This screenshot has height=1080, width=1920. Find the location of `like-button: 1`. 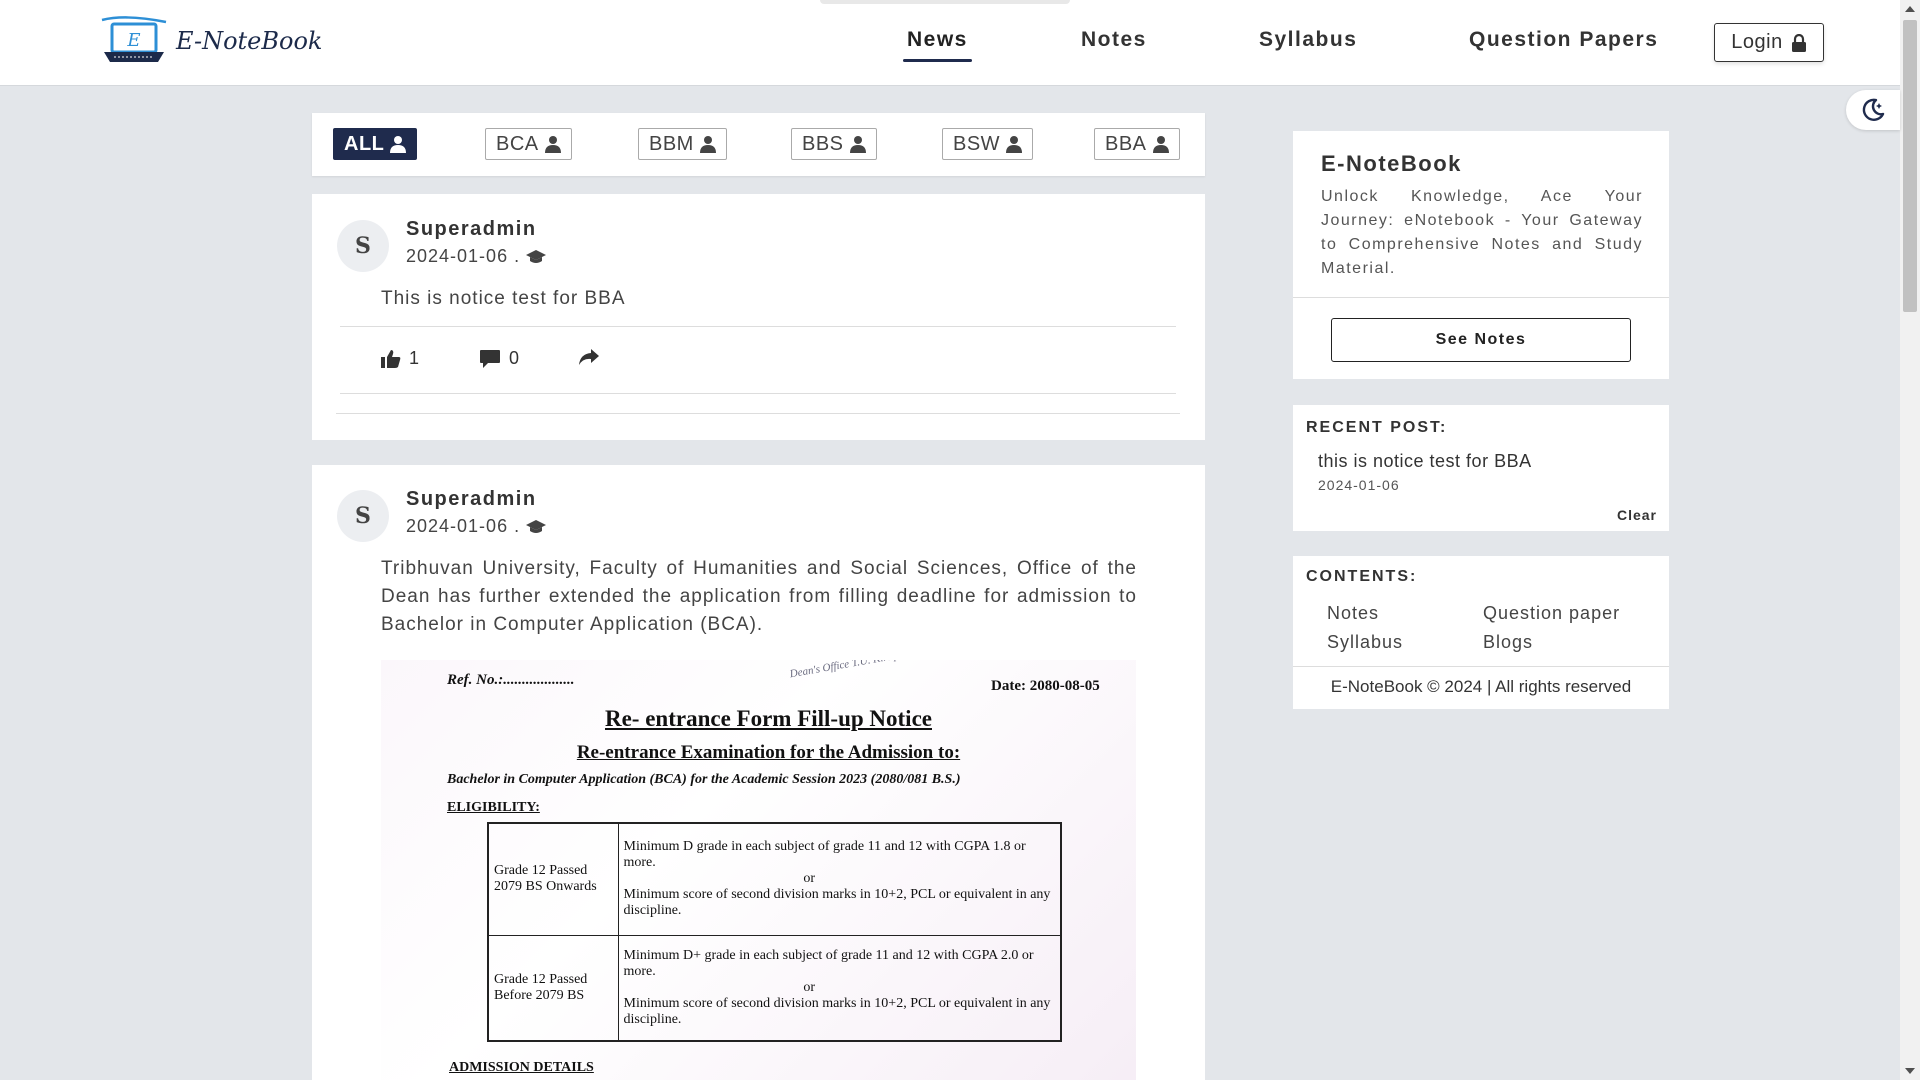

like-button: 1 is located at coordinates (400, 358).